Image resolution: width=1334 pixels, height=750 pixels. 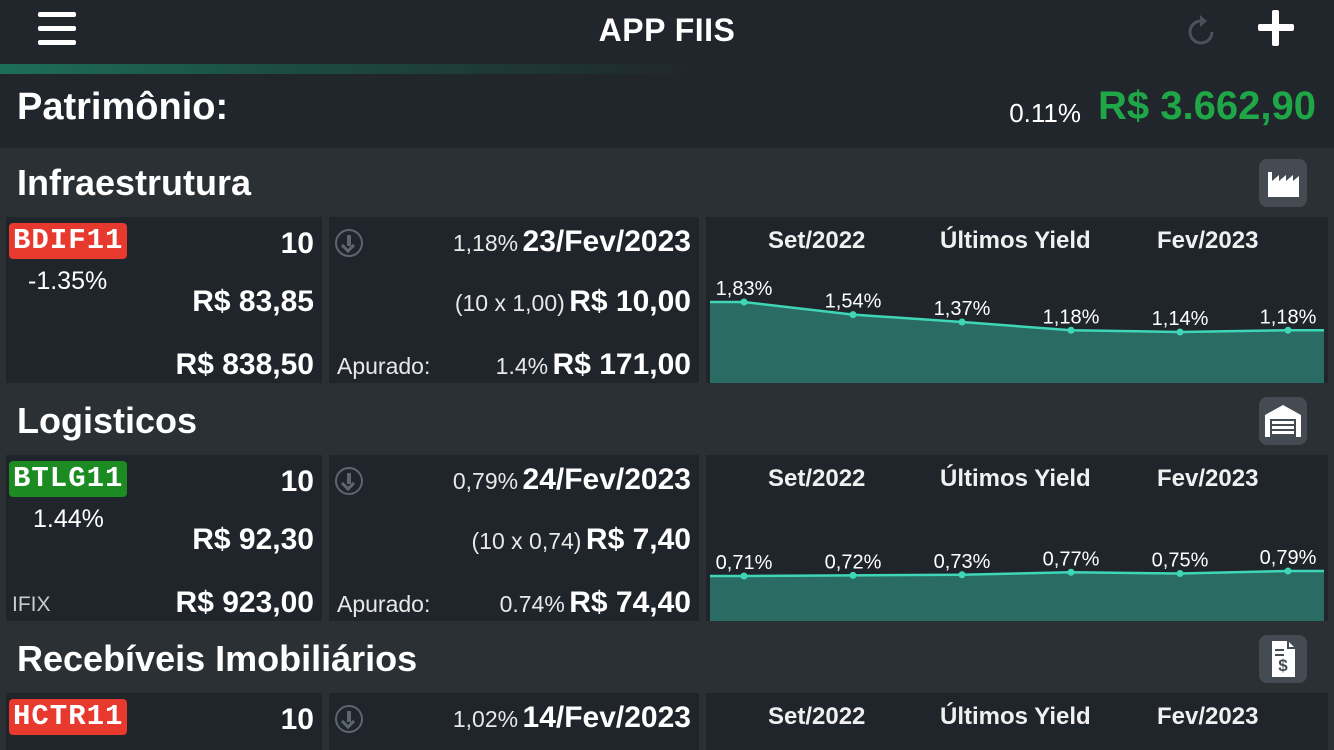 What do you see at coordinates (68, 519) in the screenshot?
I see `fund-change: 1.44%` at bounding box center [68, 519].